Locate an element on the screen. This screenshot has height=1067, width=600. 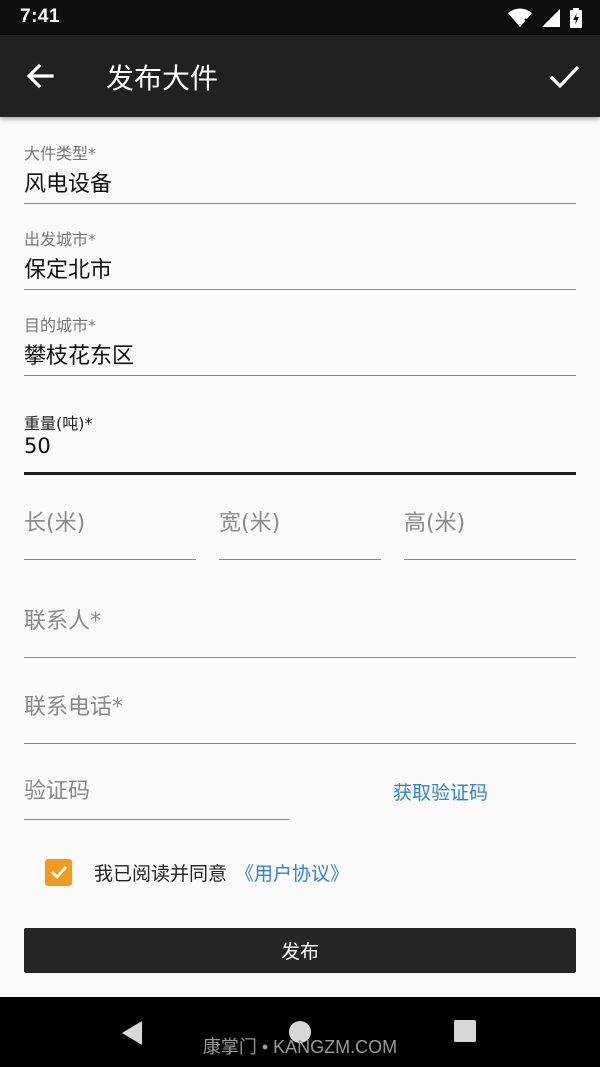
phone-input: 联系电话* is located at coordinates (300, 705).